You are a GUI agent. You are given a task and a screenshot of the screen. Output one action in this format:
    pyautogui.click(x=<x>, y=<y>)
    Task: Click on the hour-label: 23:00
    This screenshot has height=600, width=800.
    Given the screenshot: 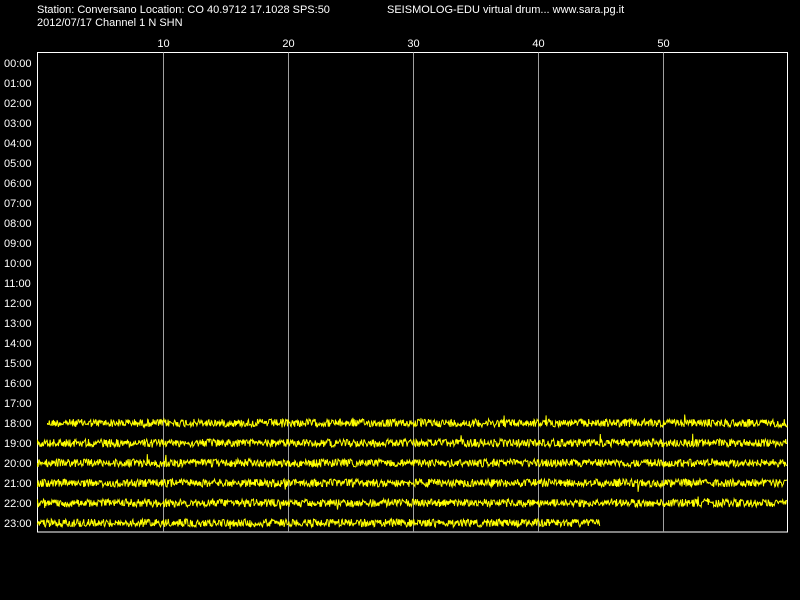 What is the action you would take?
    pyautogui.click(x=18, y=524)
    